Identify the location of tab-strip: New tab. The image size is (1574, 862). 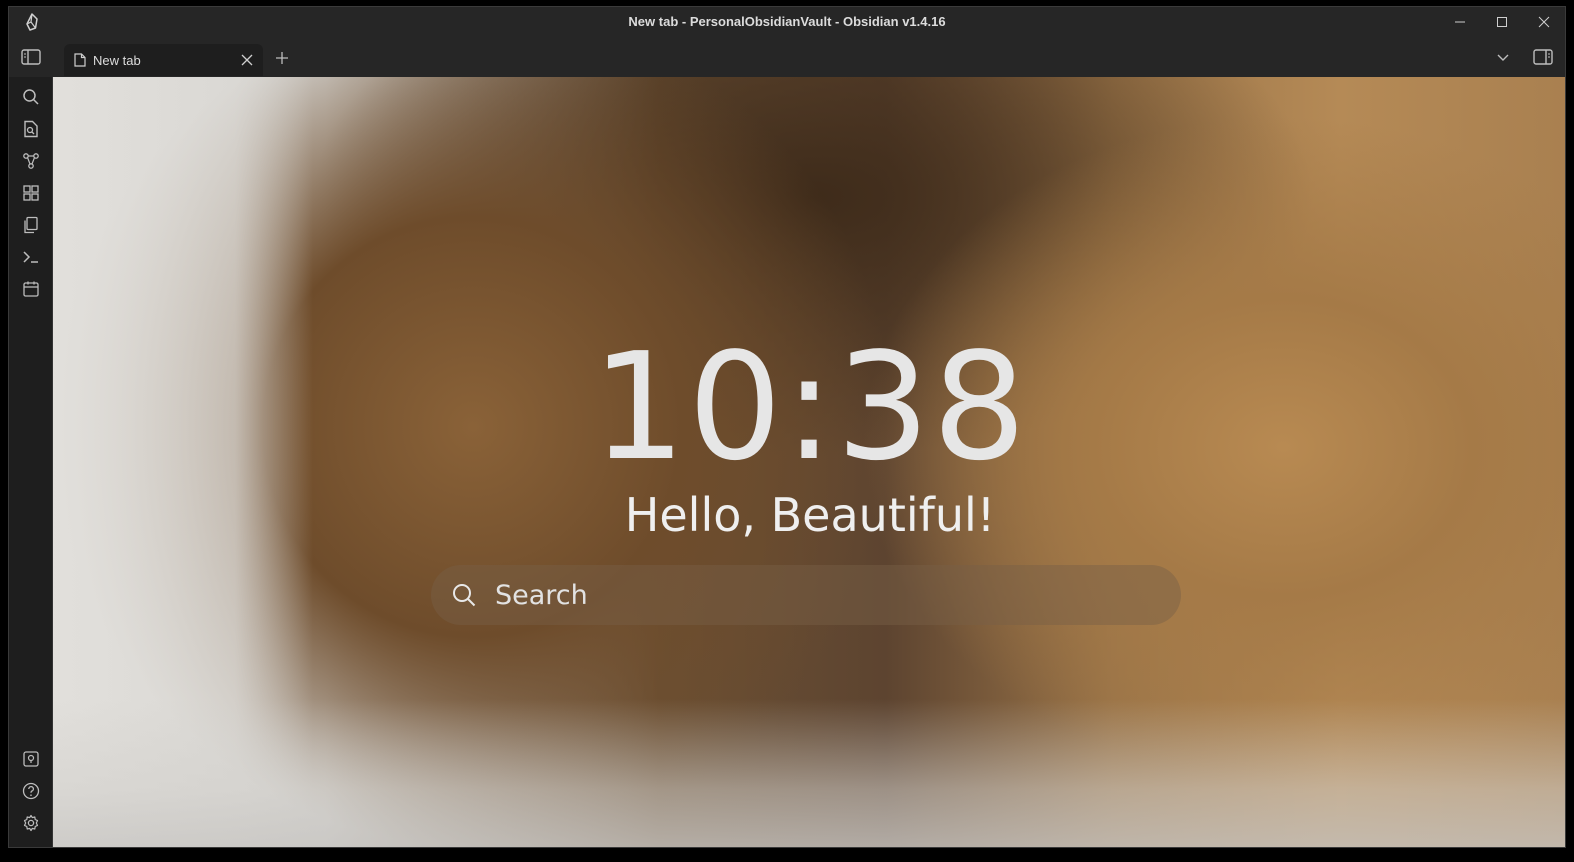
(787, 57).